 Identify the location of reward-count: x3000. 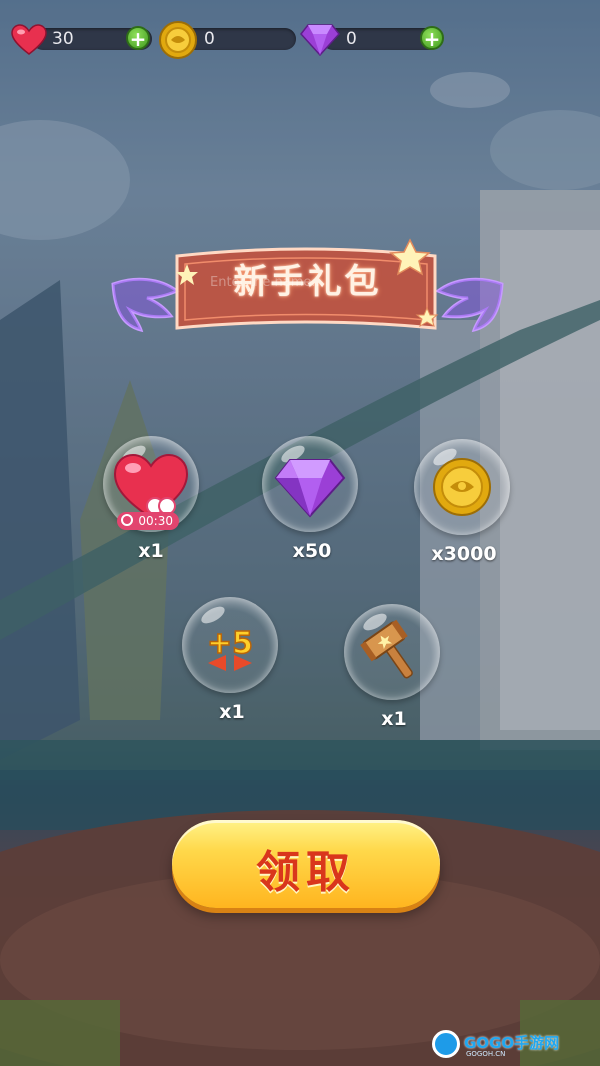
(464, 554).